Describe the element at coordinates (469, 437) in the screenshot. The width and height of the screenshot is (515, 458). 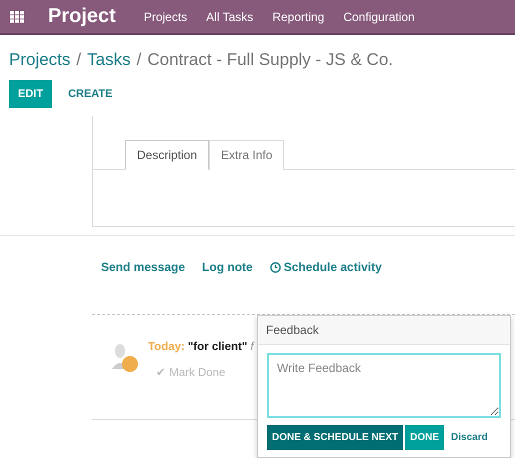
I see `discard-button: Discard` at that location.